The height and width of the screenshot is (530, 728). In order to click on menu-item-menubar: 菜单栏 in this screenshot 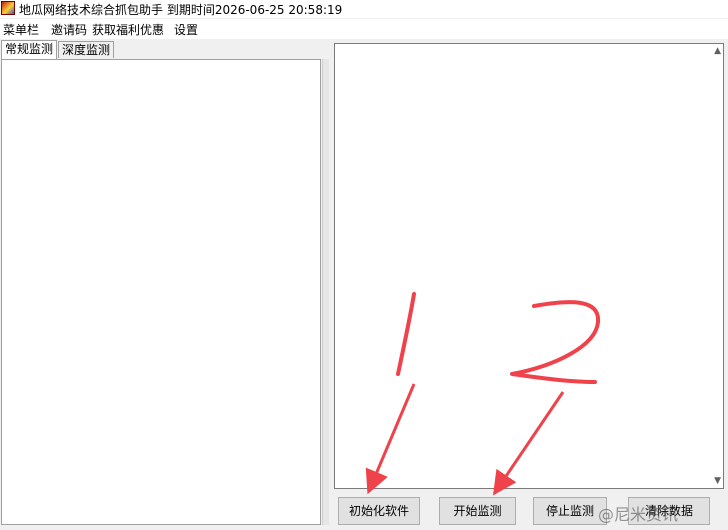, I will do `click(21, 29)`.